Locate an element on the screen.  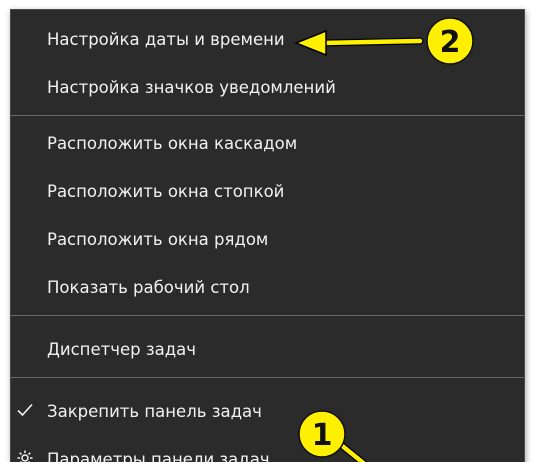
menu-item-label: Расположить окна каскадом is located at coordinates (172, 143).